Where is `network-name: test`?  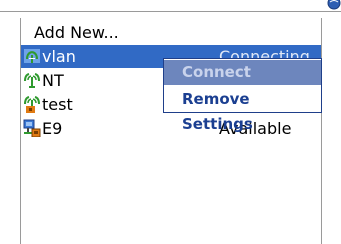 network-name: test is located at coordinates (57, 104).